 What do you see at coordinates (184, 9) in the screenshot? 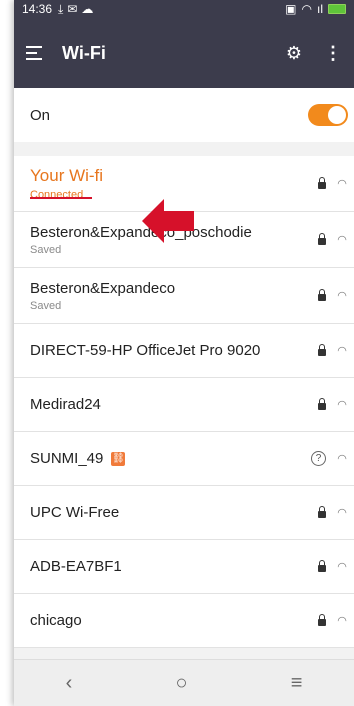
I see `status-bar: 14:36 ⤓ ✉ ☁ ▣ ◠ ıl` at bounding box center [184, 9].